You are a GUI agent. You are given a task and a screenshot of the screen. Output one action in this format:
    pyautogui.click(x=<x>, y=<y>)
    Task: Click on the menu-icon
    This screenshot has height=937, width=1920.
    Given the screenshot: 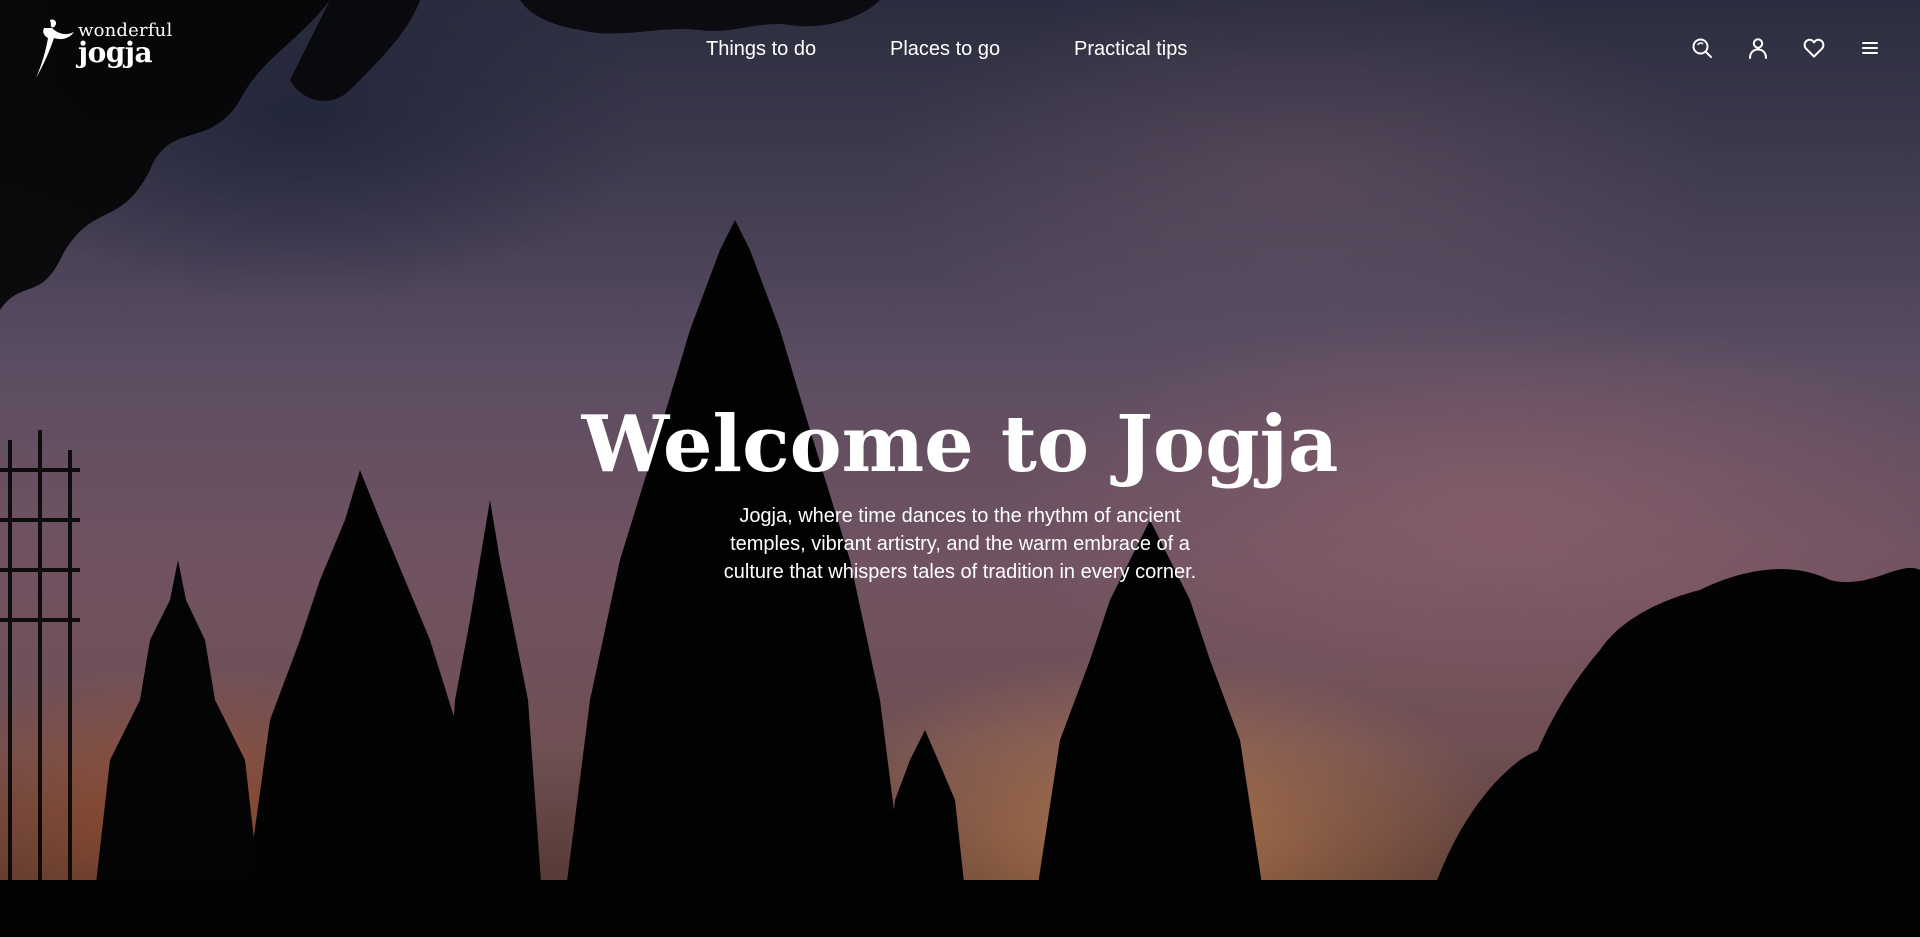 What is the action you would take?
    pyautogui.click(x=1870, y=48)
    